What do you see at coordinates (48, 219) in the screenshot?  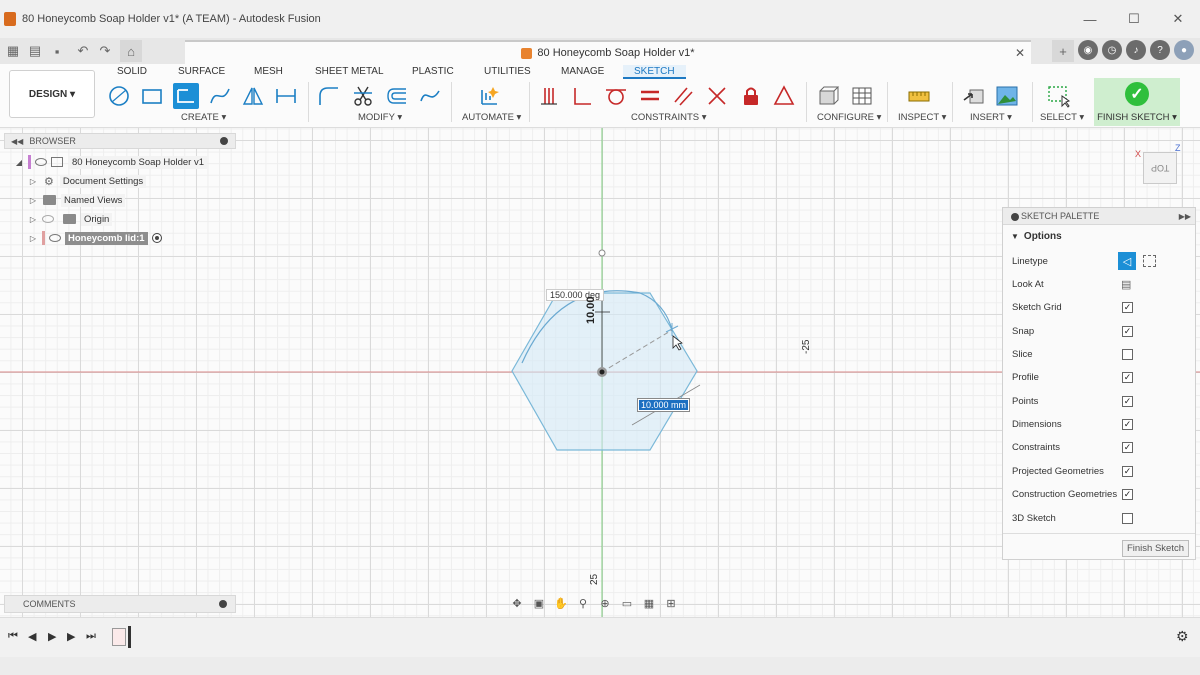 I see `hidden-eye-icon` at bounding box center [48, 219].